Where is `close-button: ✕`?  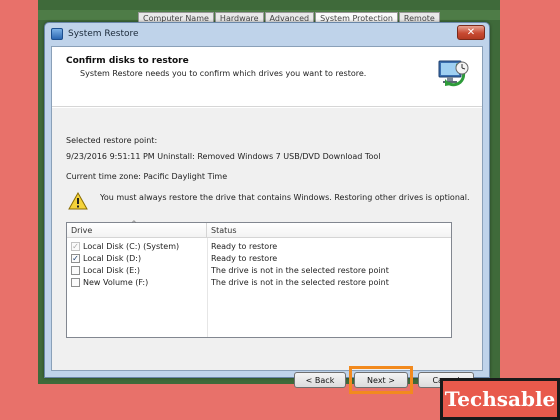 close-button: ✕ is located at coordinates (471, 32).